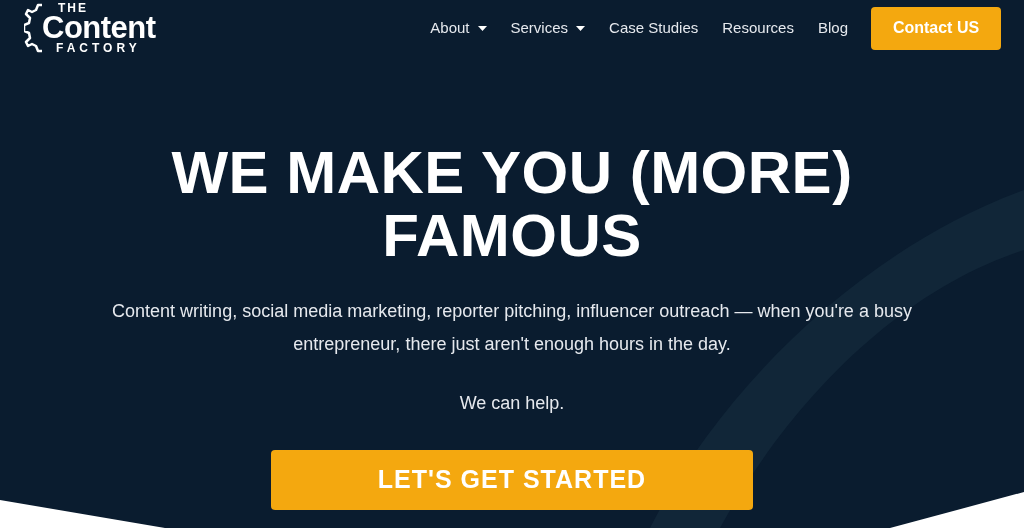 The height and width of the screenshot is (528, 1024). I want to click on logo-text: FACTORY, so click(99, 48).